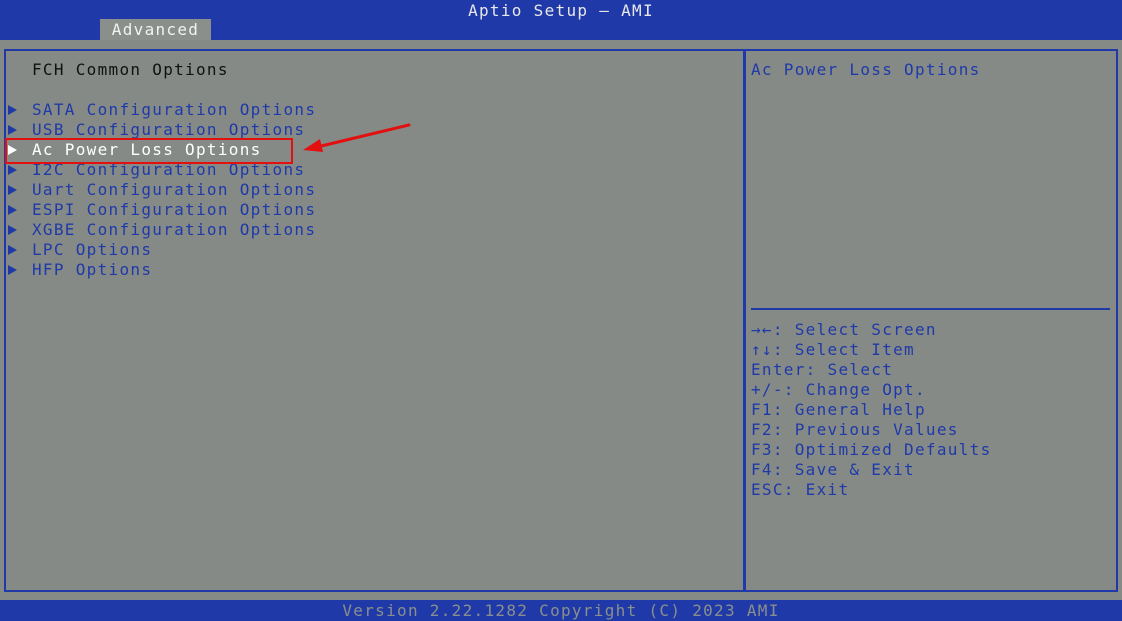  Describe the element at coordinates (866, 69) in the screenshot. I see `help-description: Ac Power Loss Options` at that location.